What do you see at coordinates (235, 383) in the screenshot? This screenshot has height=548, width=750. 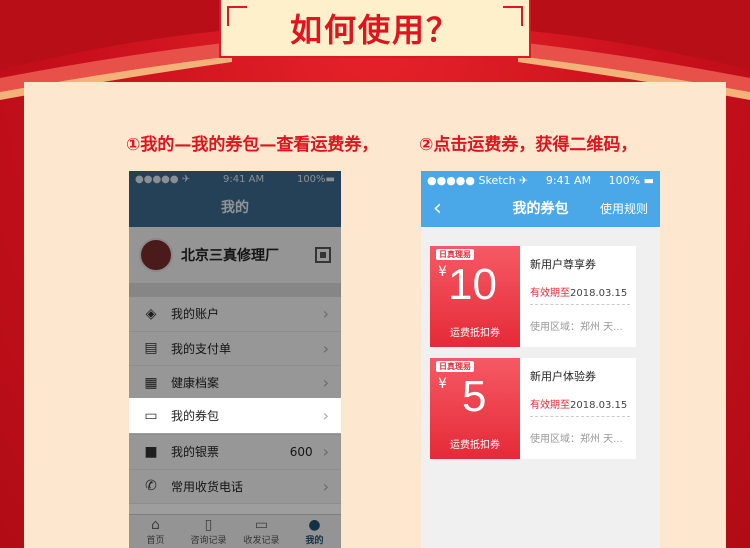 I see `menu-item-health-file: ▦ 健康档案 ›` at bounding box center [235, 383].